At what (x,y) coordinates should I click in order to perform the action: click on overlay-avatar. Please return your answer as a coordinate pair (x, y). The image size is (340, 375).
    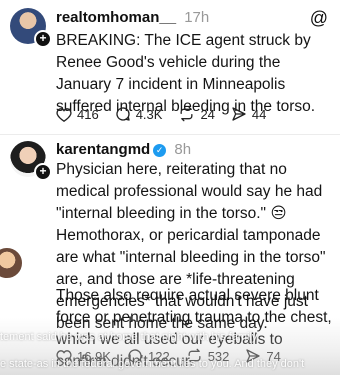
    Looking at the image, I should click on (12, 263).